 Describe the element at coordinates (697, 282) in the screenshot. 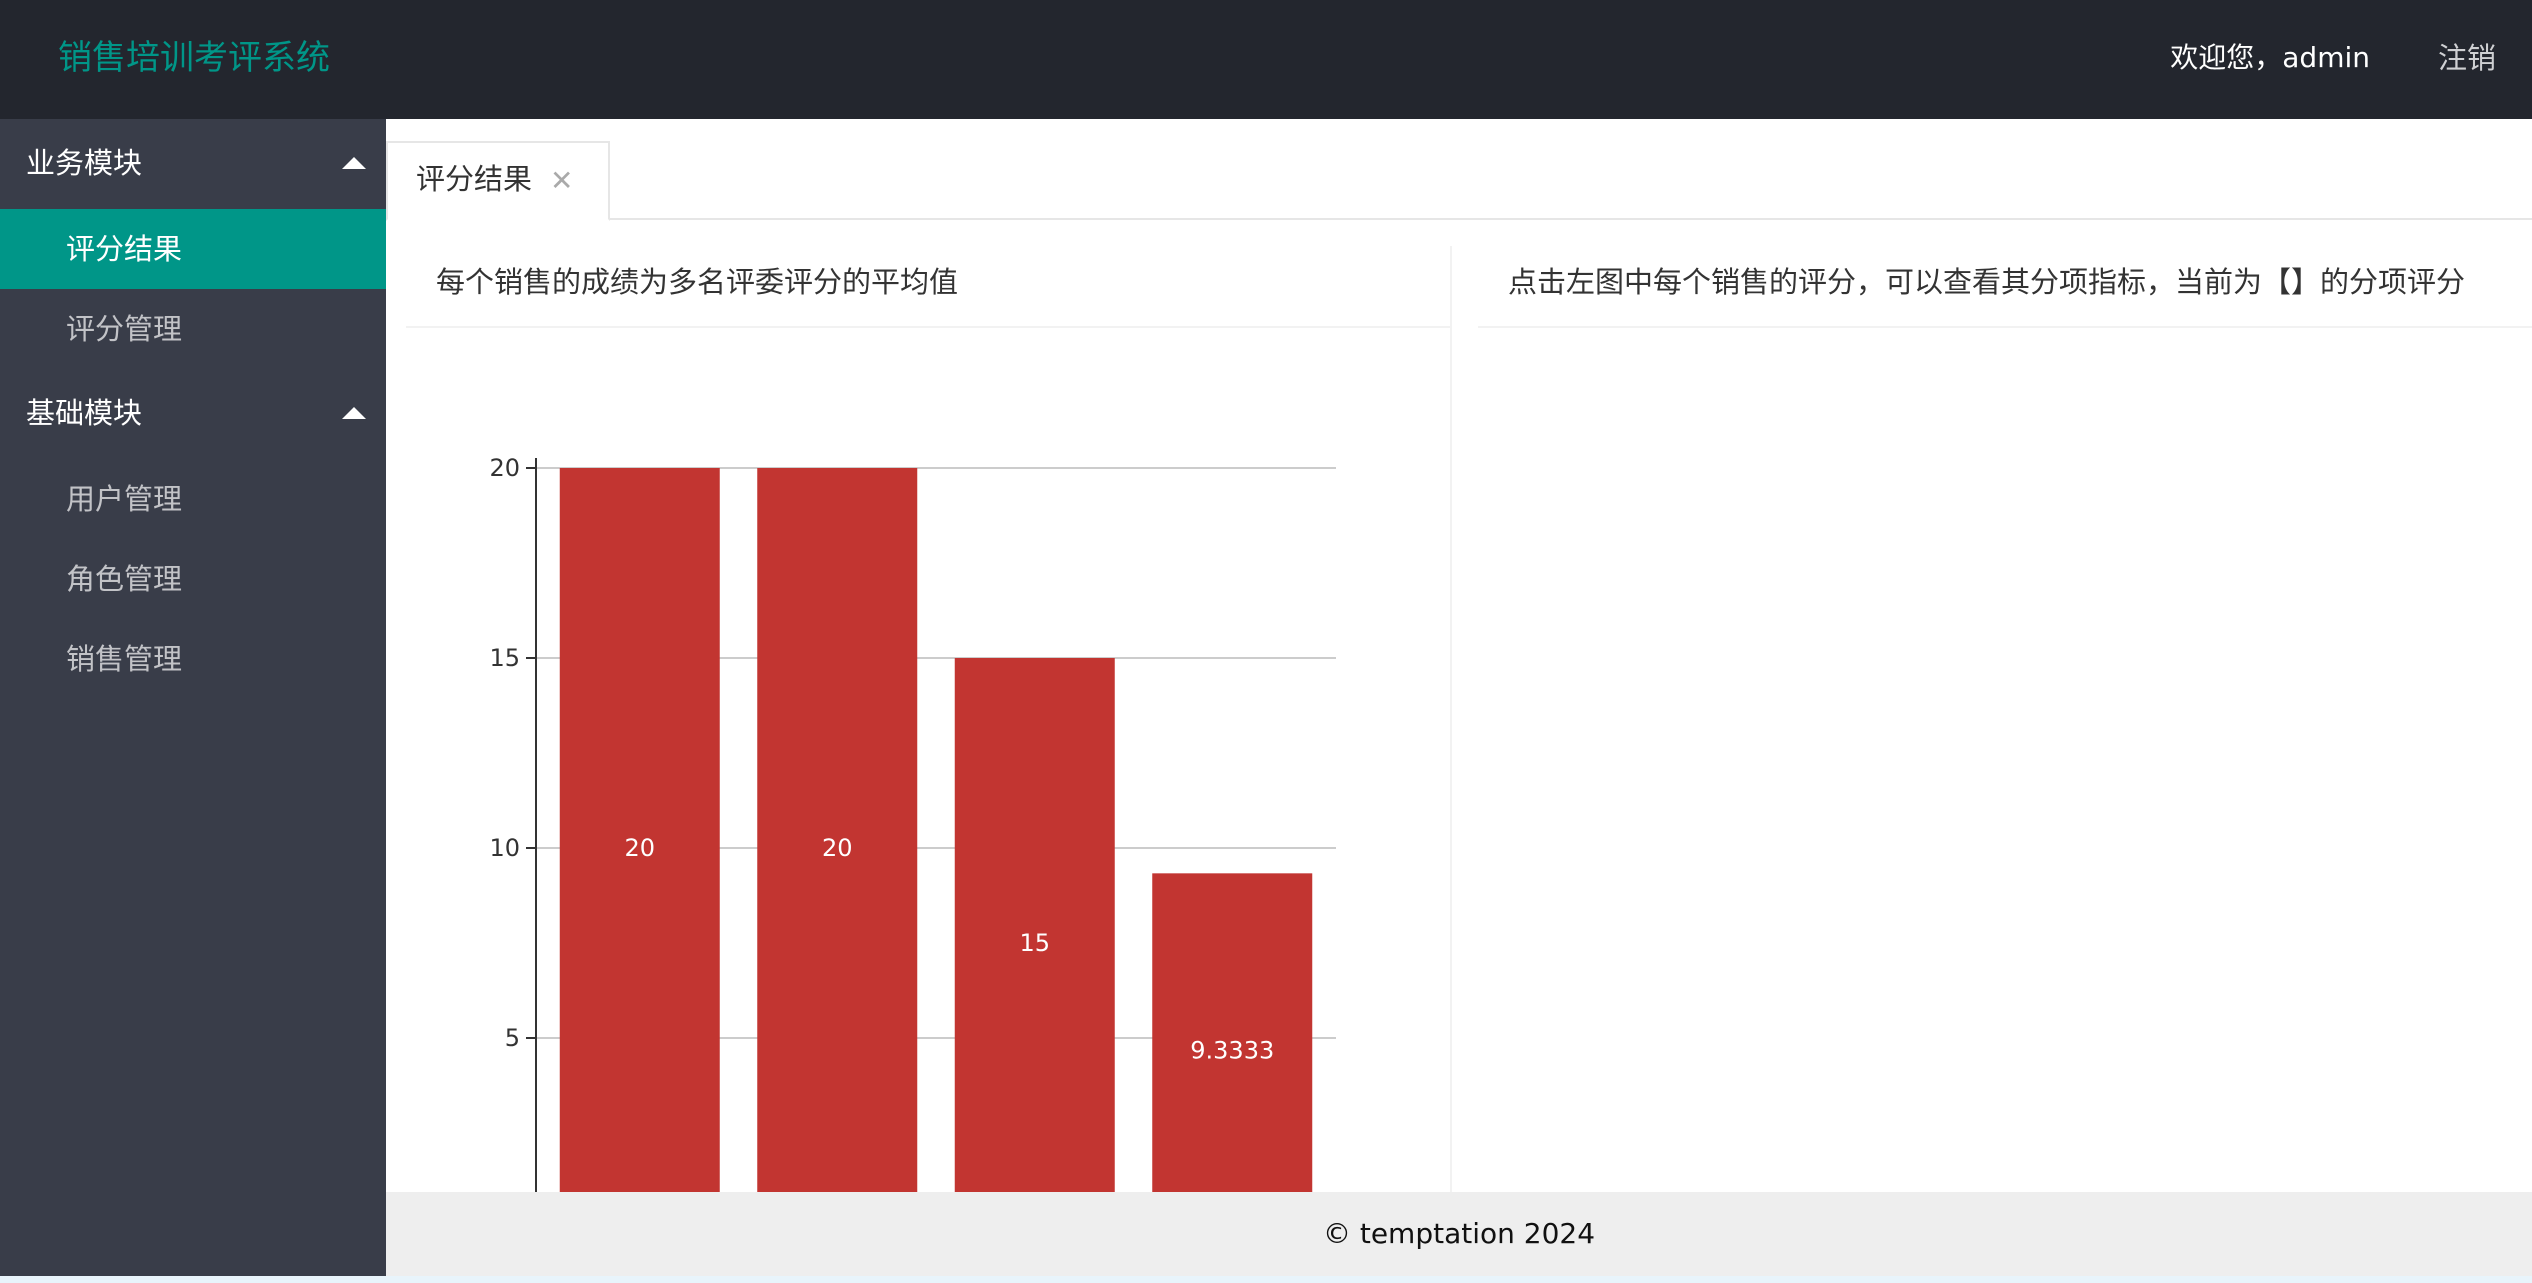

I see `card-title: 每个销售的成绩为多名评委评分的平均值` at that location.